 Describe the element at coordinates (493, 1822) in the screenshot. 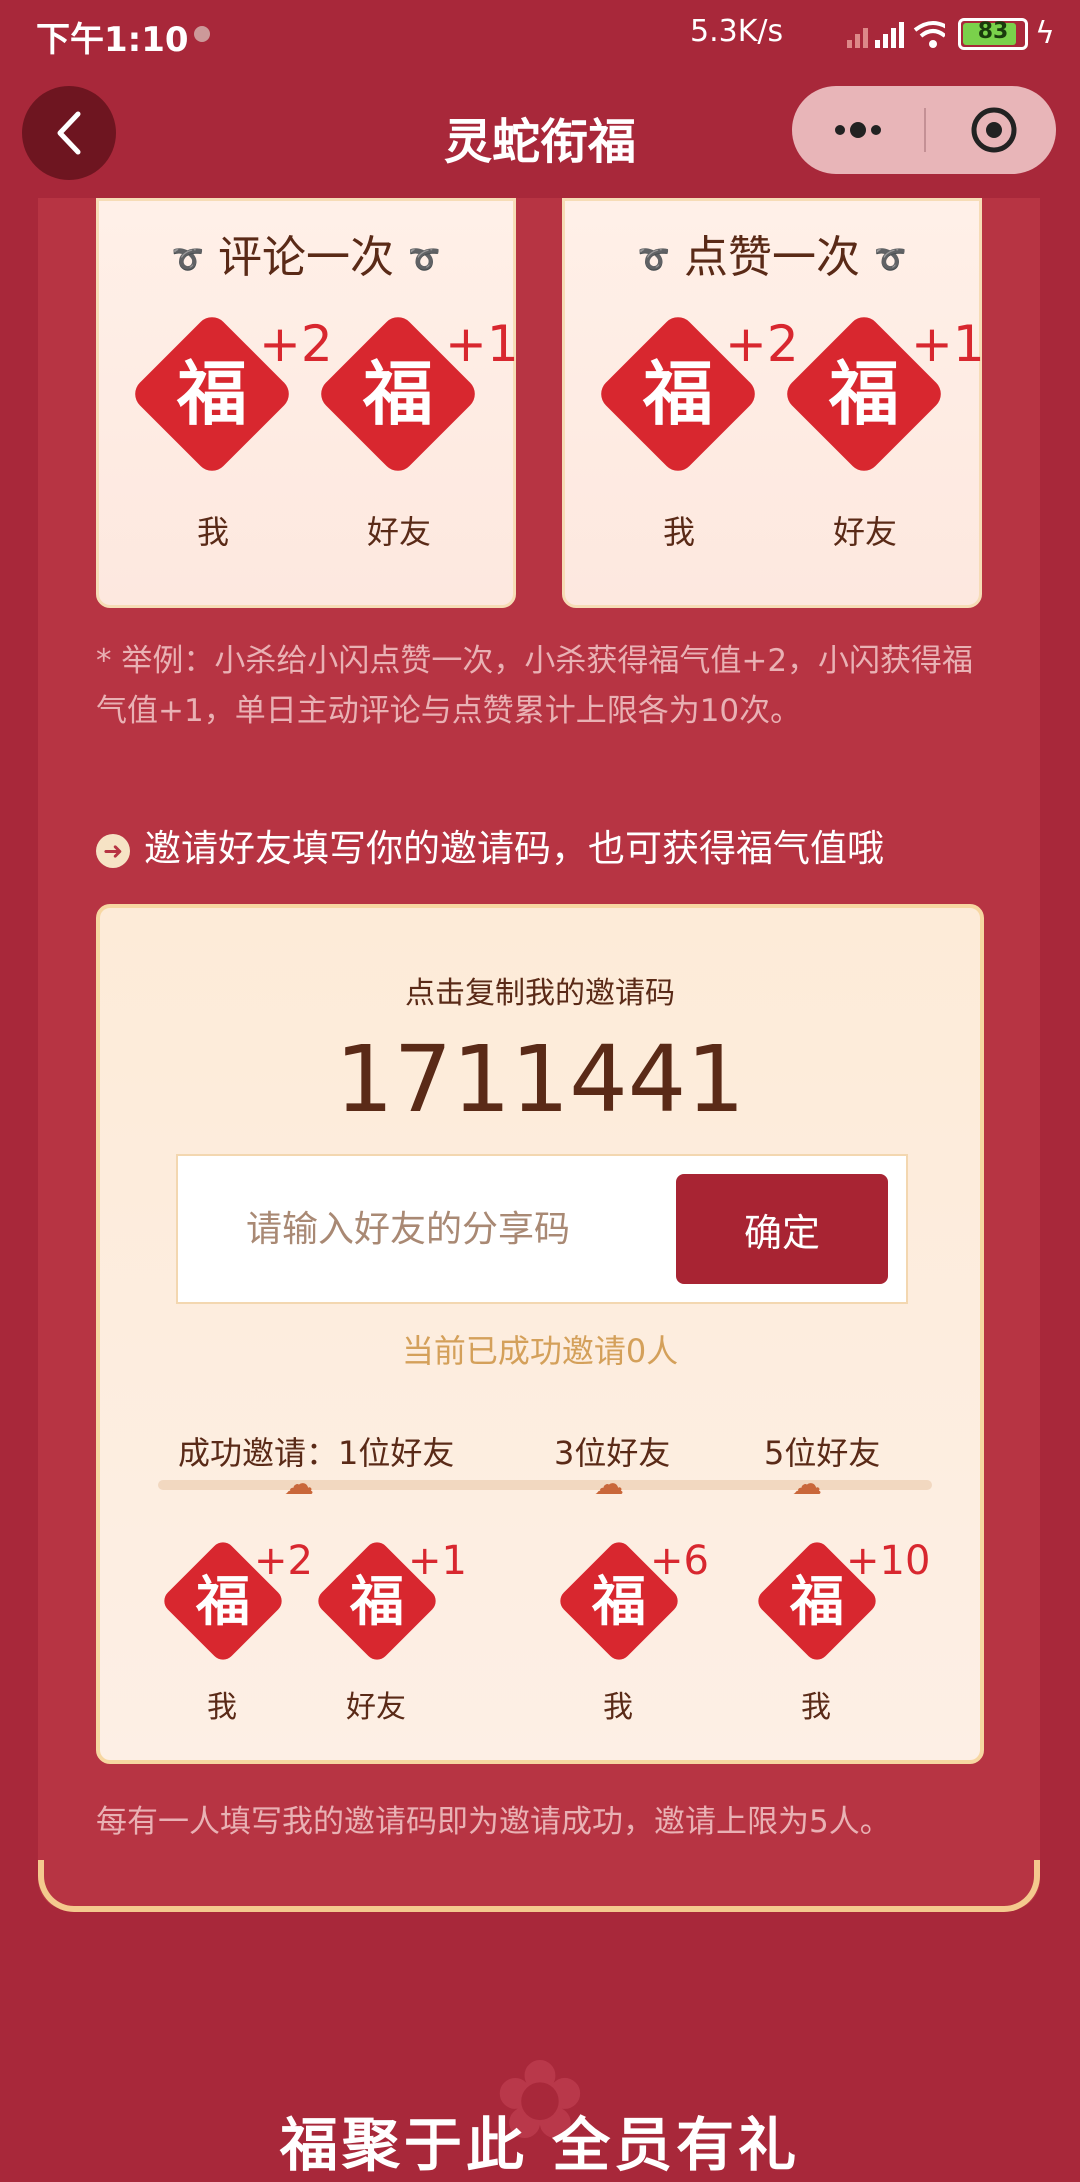

I see `invite-limit-note: 每有一人填写我的邀请码即为邀请成功，邀请上限为5人。` at that location.